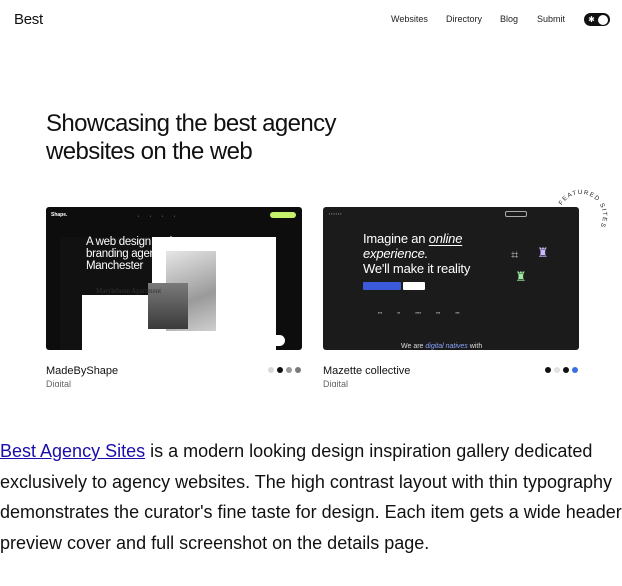  I want to click on thumb-3d-icon: ⌗, so click(515, 254).